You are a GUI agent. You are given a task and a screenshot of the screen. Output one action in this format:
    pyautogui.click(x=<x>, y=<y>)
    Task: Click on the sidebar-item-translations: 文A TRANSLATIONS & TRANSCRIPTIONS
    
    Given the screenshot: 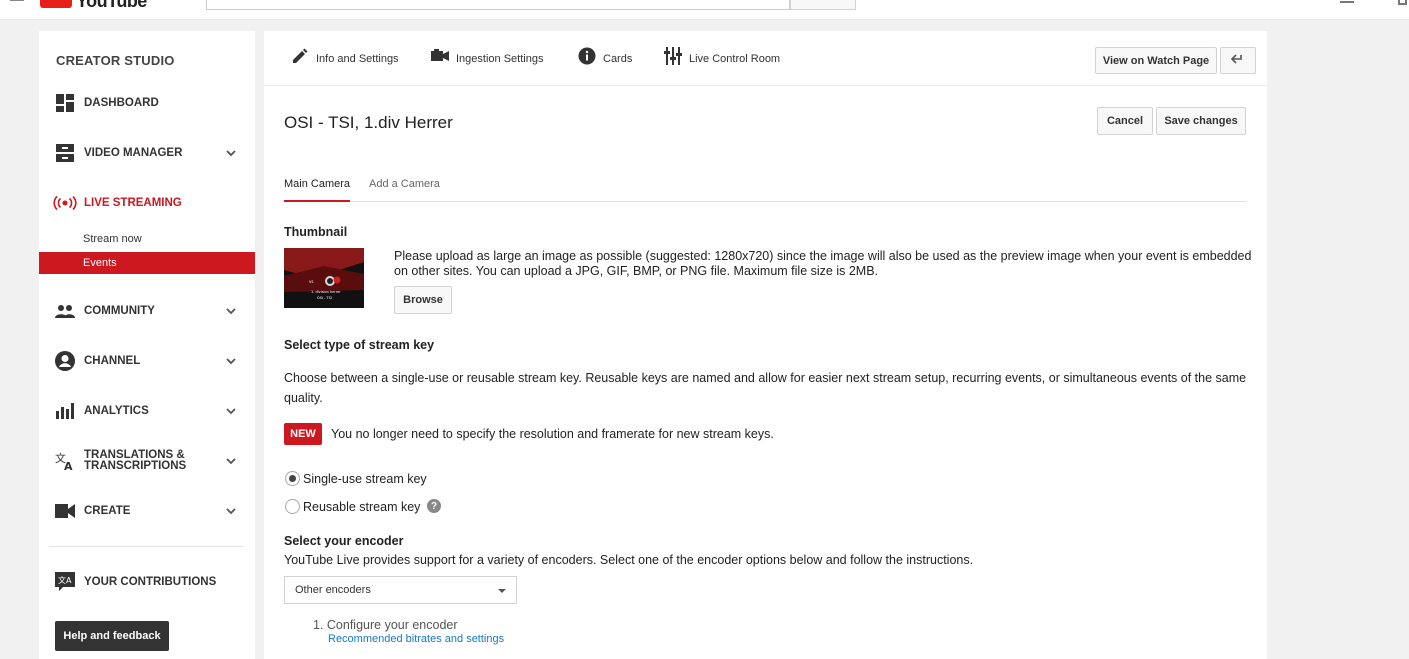 What is the action you would take?
    pyautogui.click(x=147, y=461)
    